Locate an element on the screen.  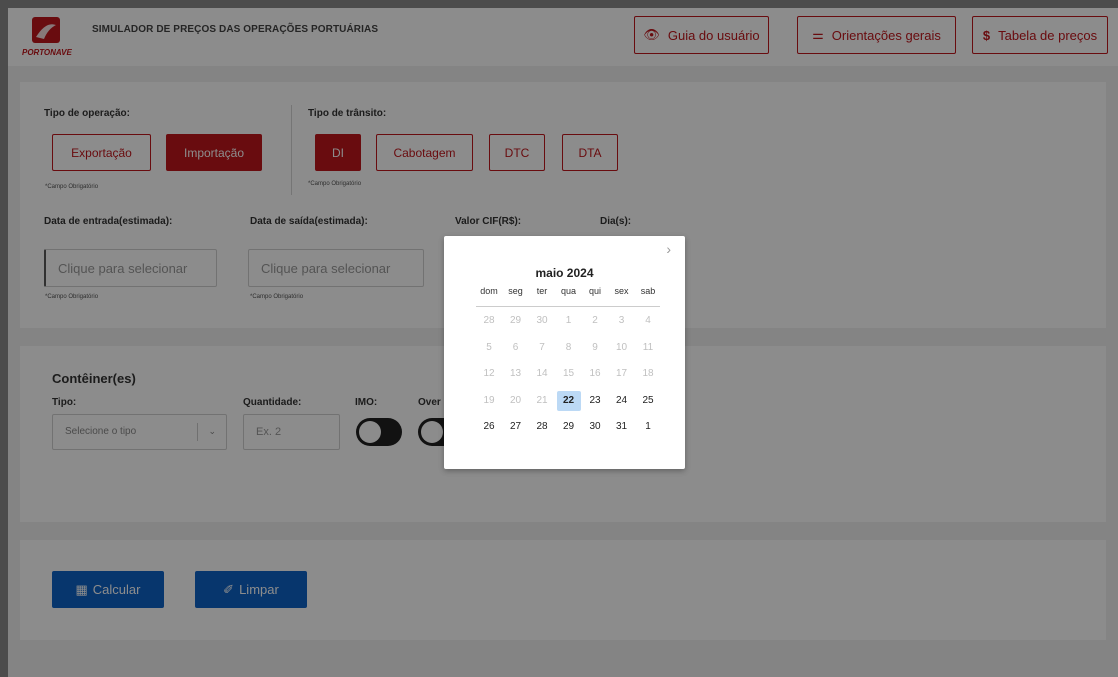
day-cell: 23 is located at coordinates (595, 401).